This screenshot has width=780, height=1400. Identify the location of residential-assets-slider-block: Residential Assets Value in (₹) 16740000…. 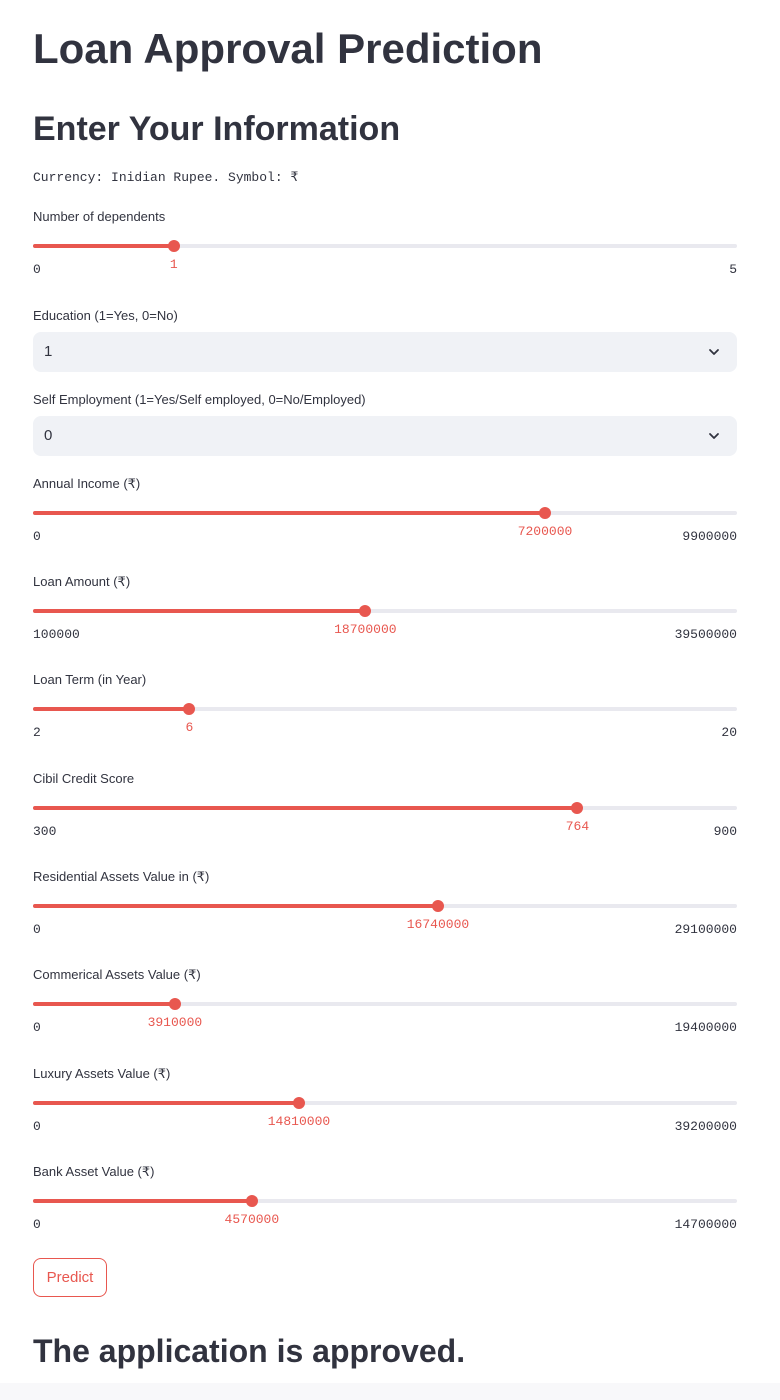
(385, 904).